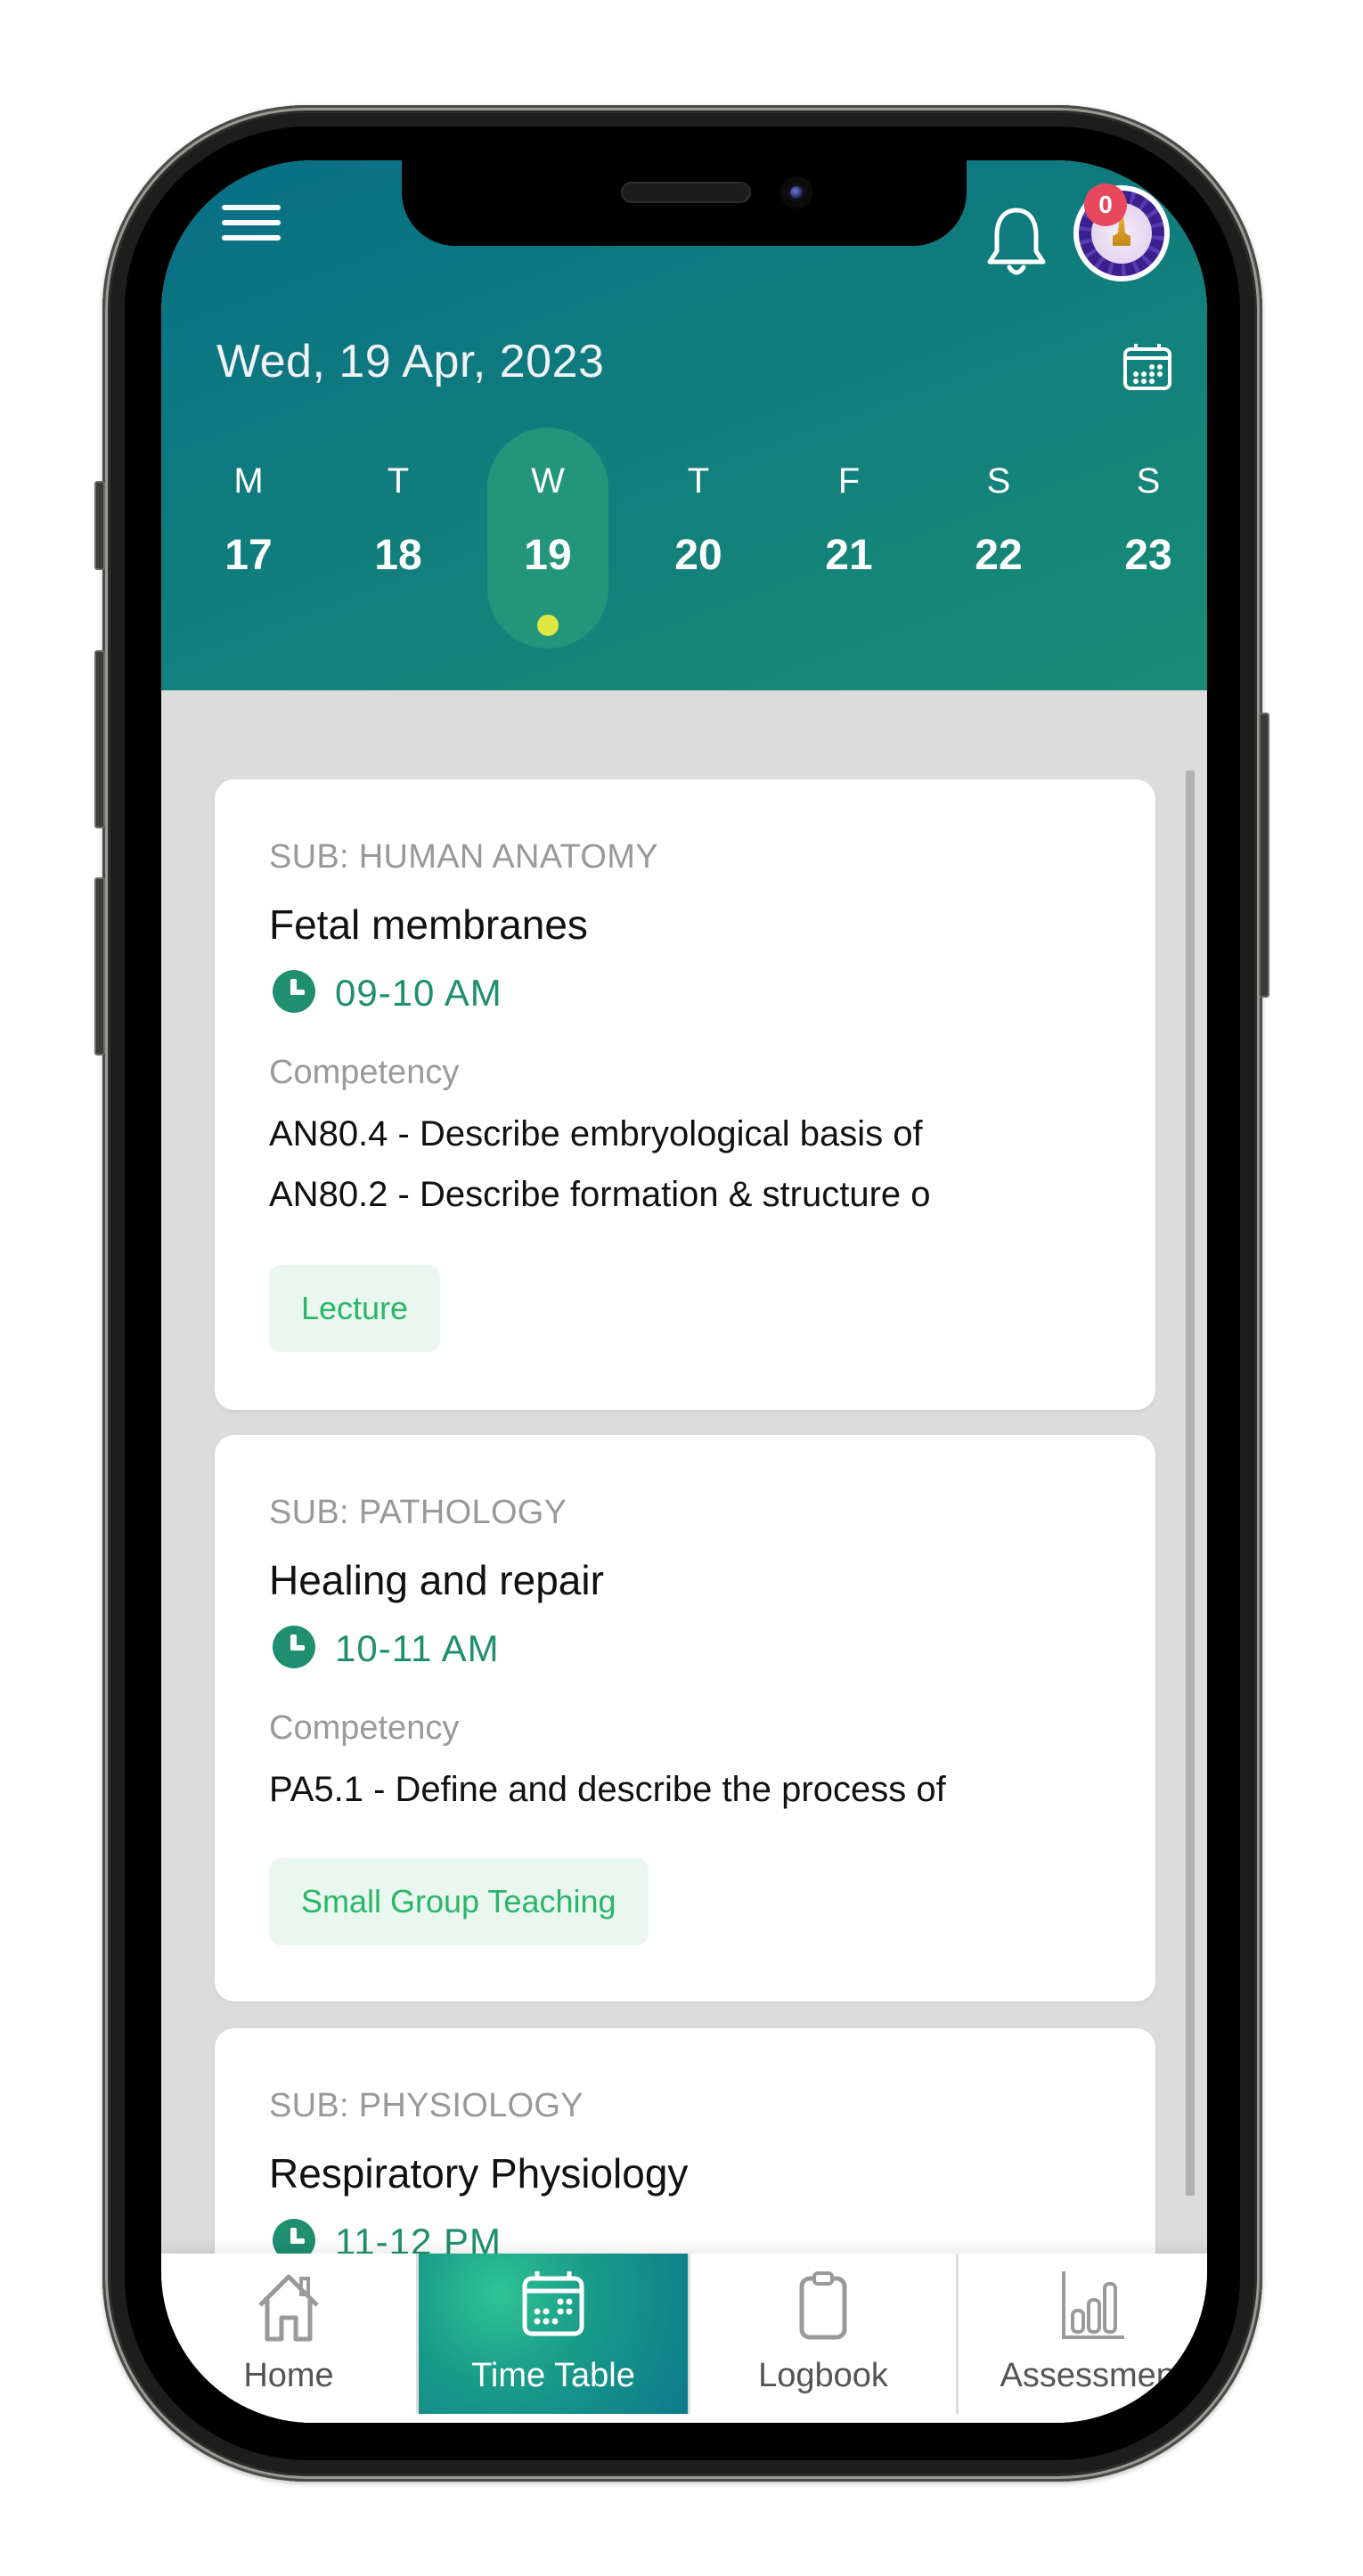 This screenshot has width=1363, height=2576. I want to click on nav-time-table: Time Table, so click(553, 2334).